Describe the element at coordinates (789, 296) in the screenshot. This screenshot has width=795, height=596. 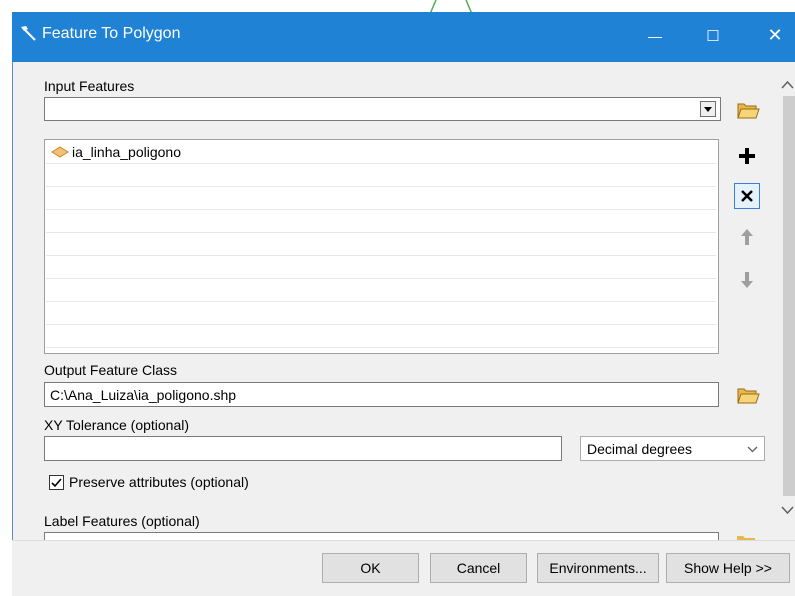
I see `scrollbar-thumb` at that location.